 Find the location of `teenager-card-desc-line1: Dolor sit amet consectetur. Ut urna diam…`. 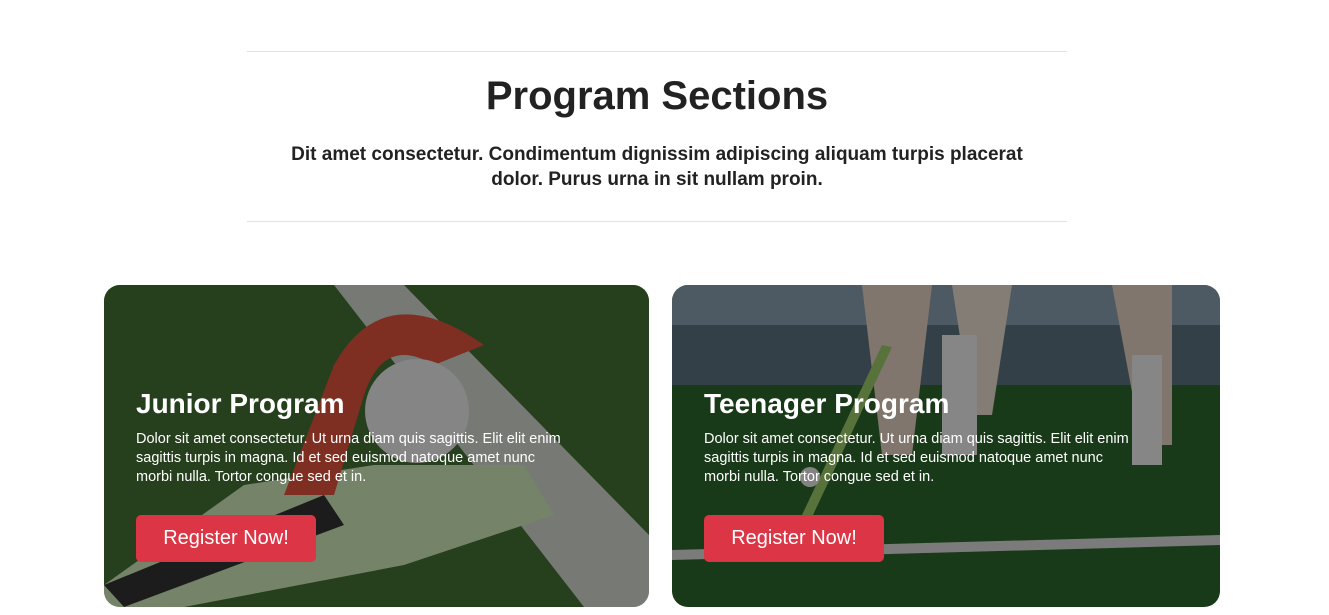

teenager-card-desc-line1: Dolor sit amet consectetur. Ut urna diam… is located at coordinates (916, 448).